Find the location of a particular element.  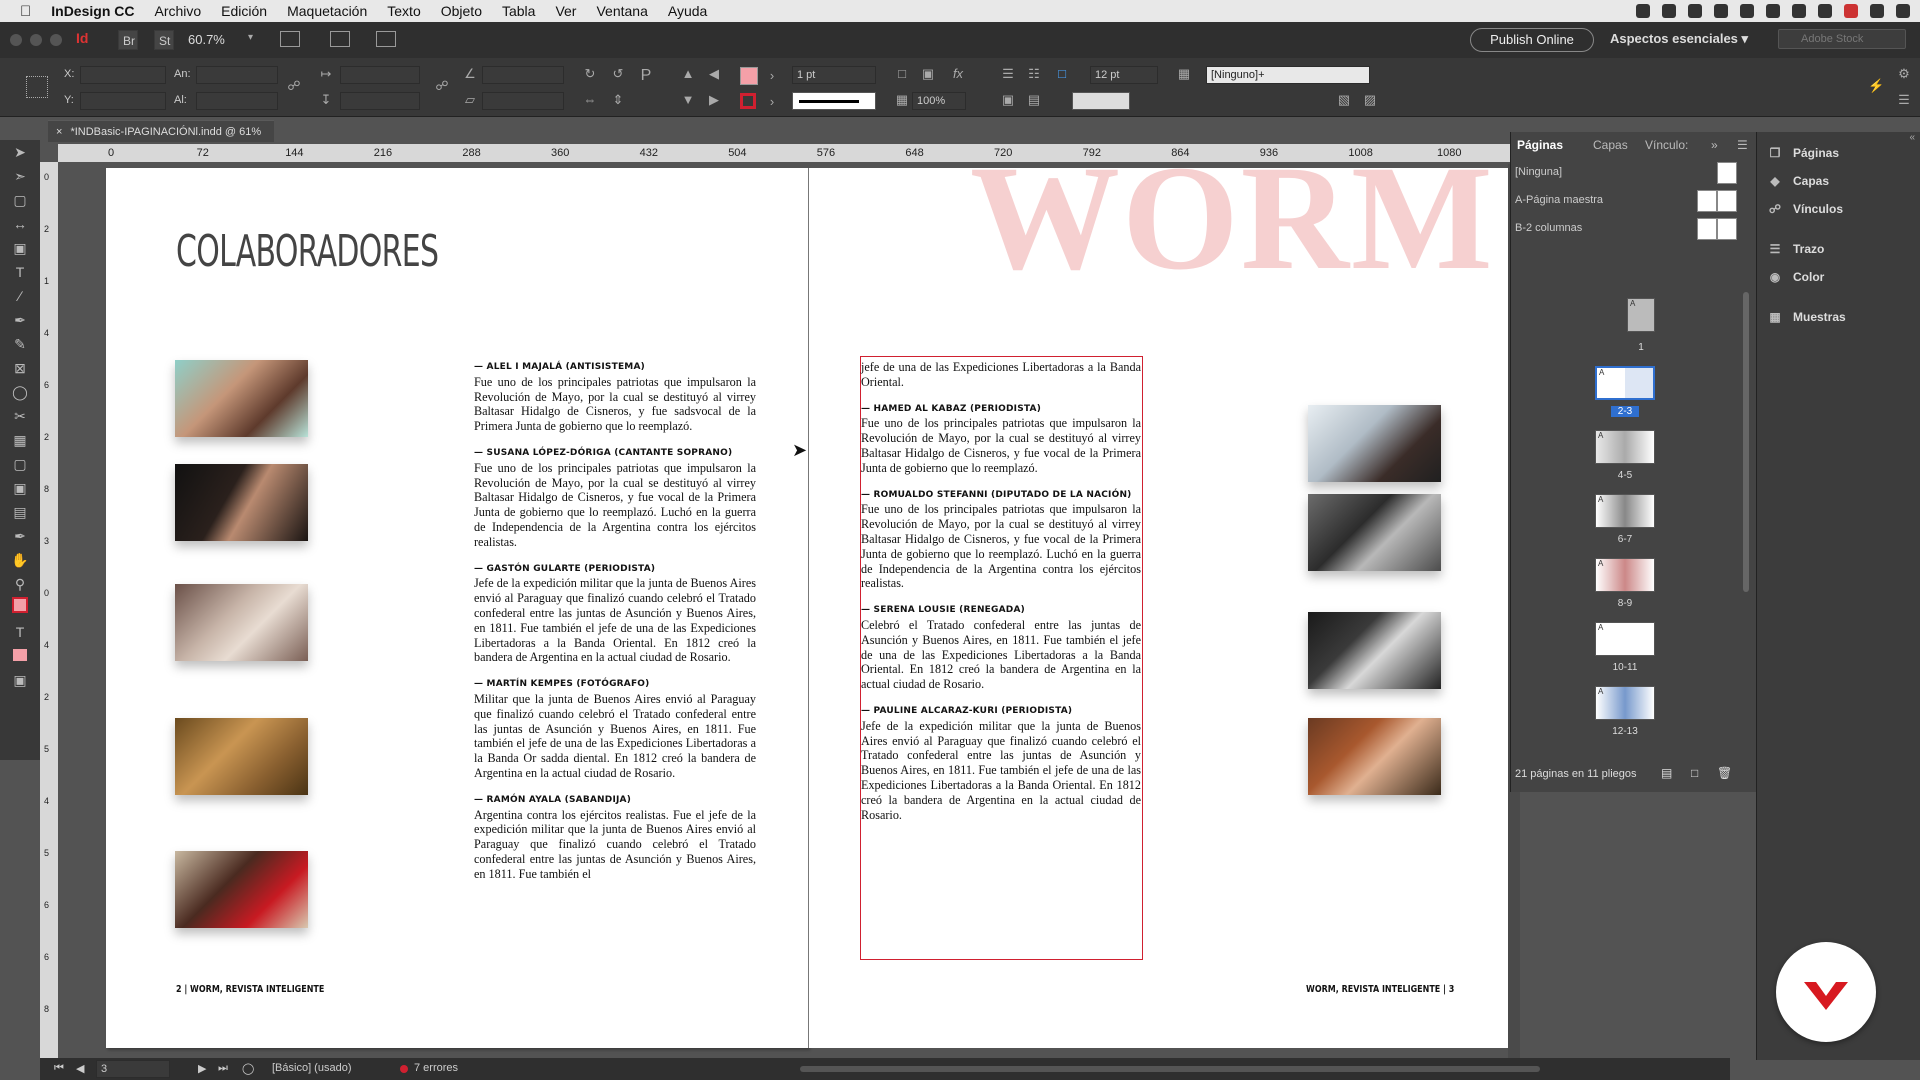

auto-fit-icon: □ is located at coordinates (1062, 74).